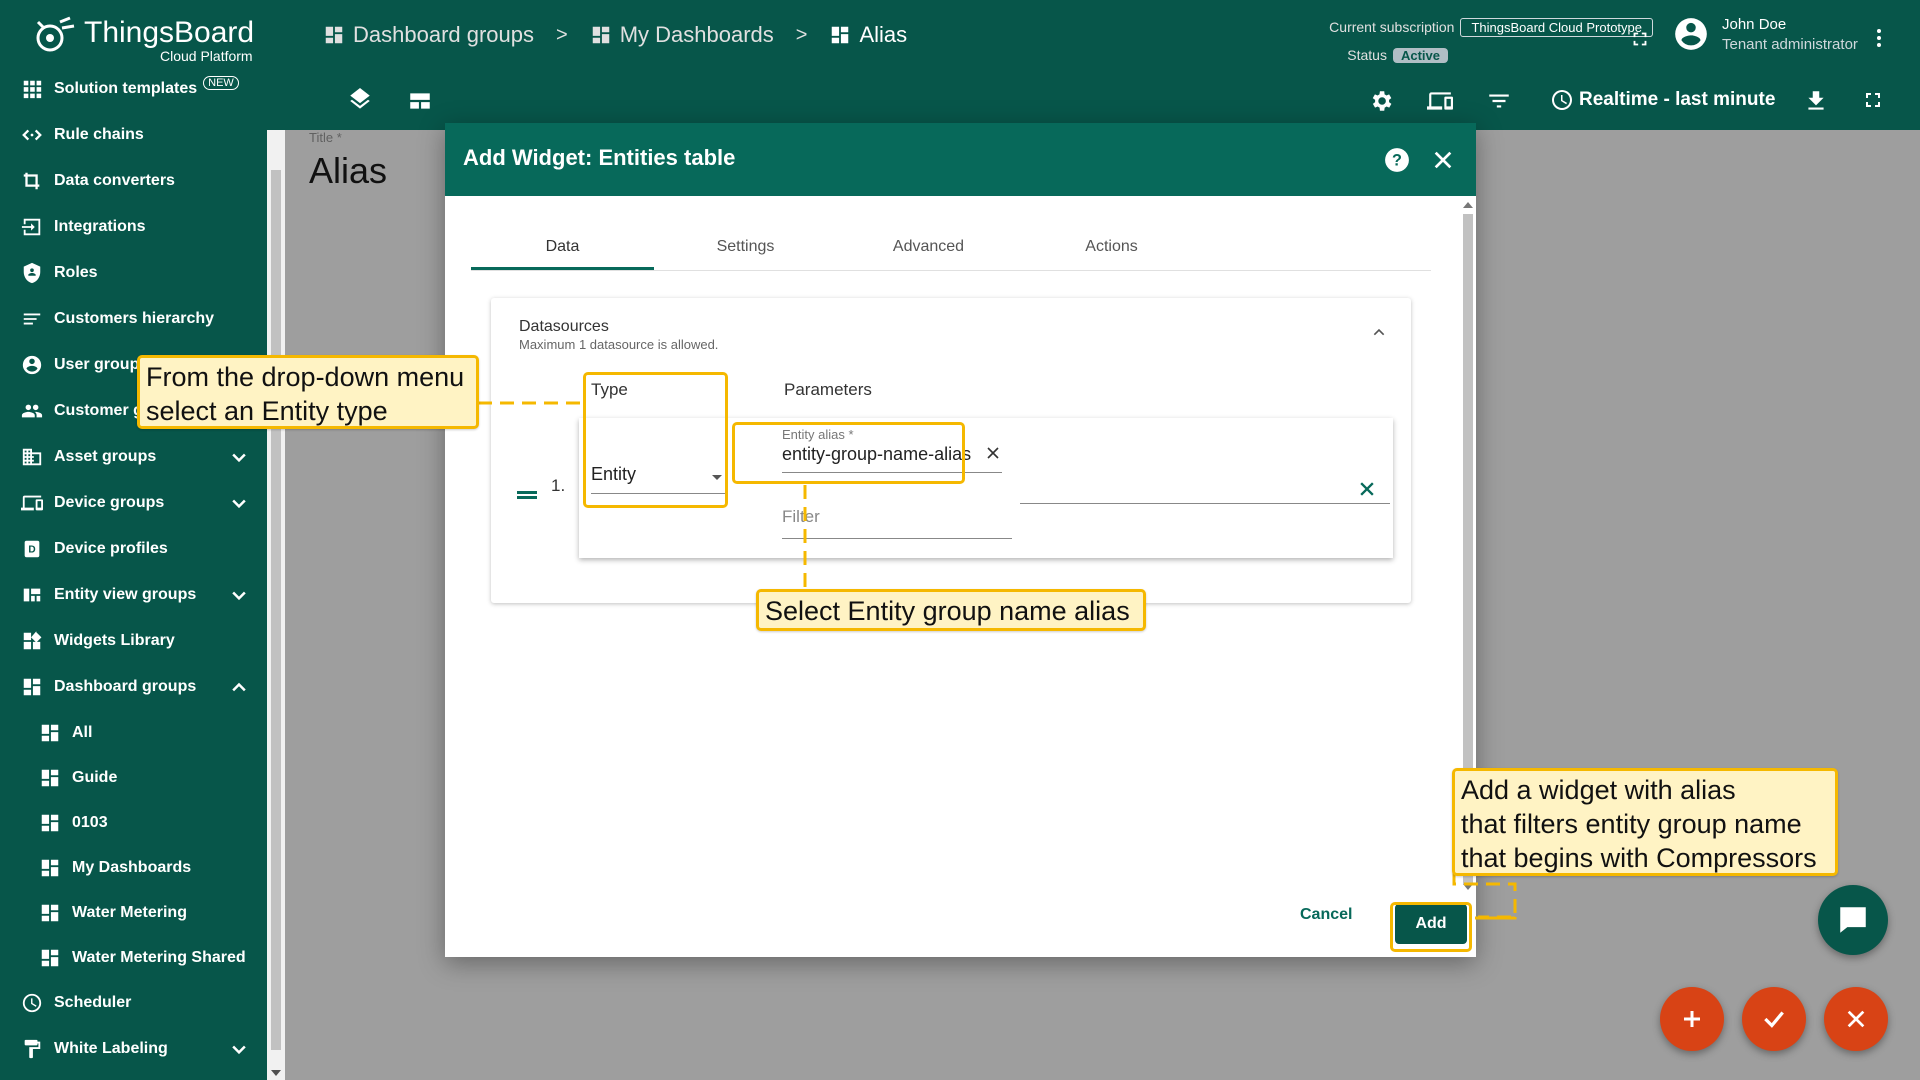  Describe the element at coordinates (655, 440) in the screenshot. I see `type-highlight` at that location.